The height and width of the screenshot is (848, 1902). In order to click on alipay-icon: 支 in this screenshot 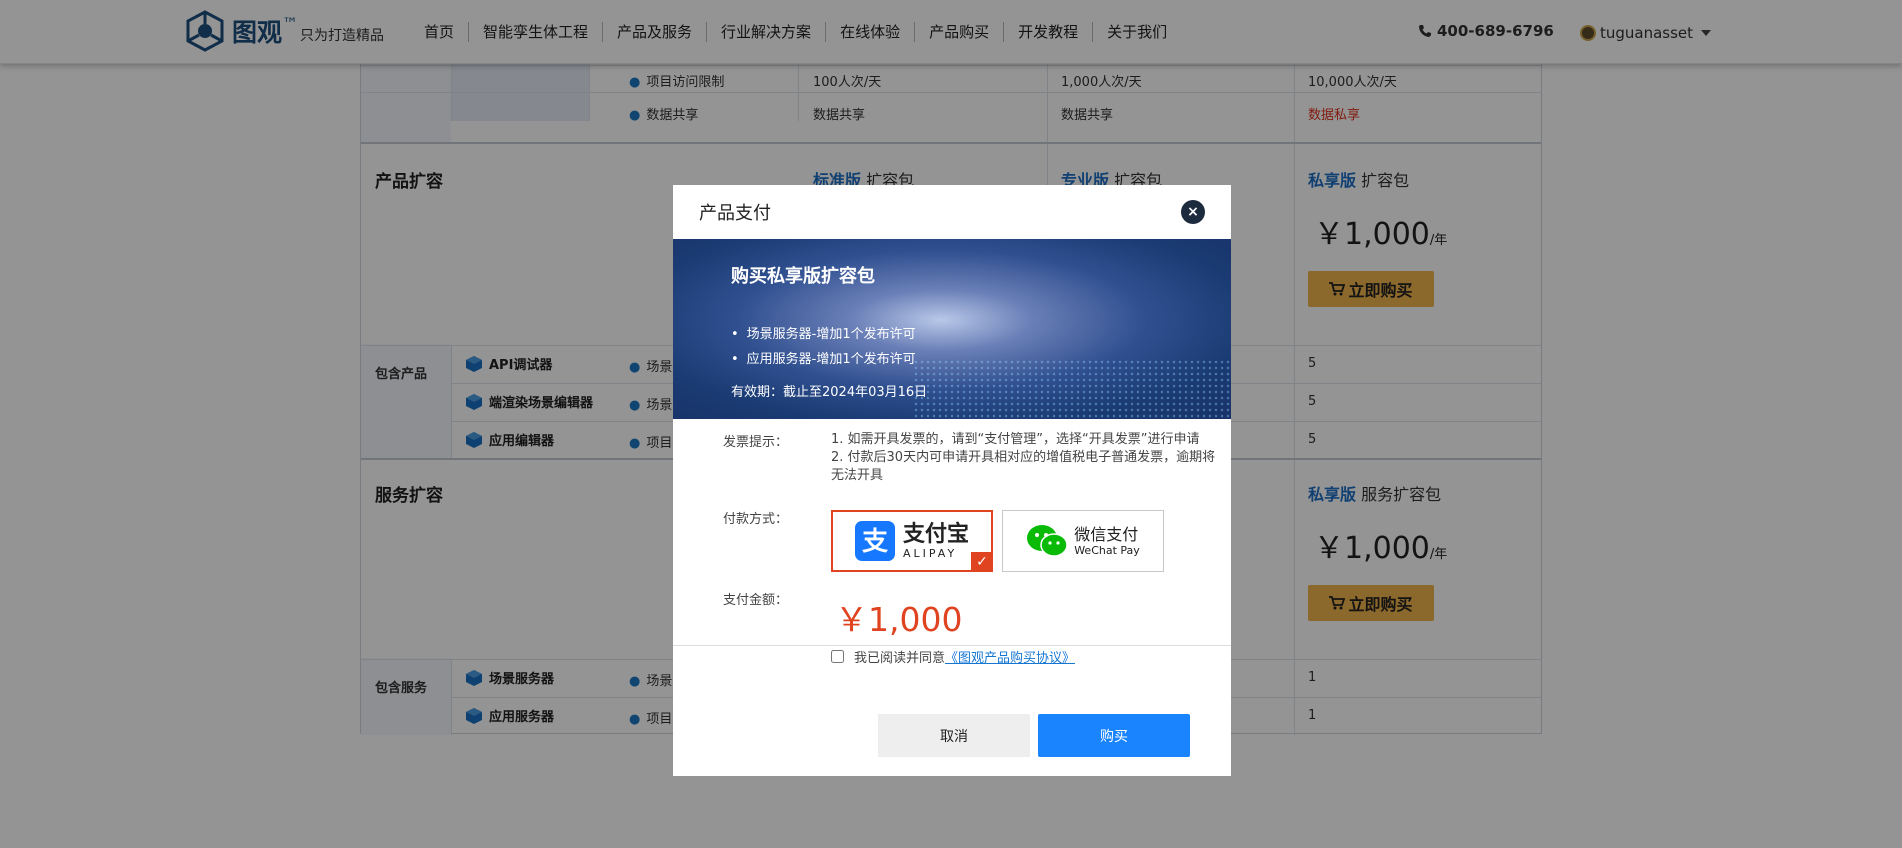, I will do `click(874, 541)`.